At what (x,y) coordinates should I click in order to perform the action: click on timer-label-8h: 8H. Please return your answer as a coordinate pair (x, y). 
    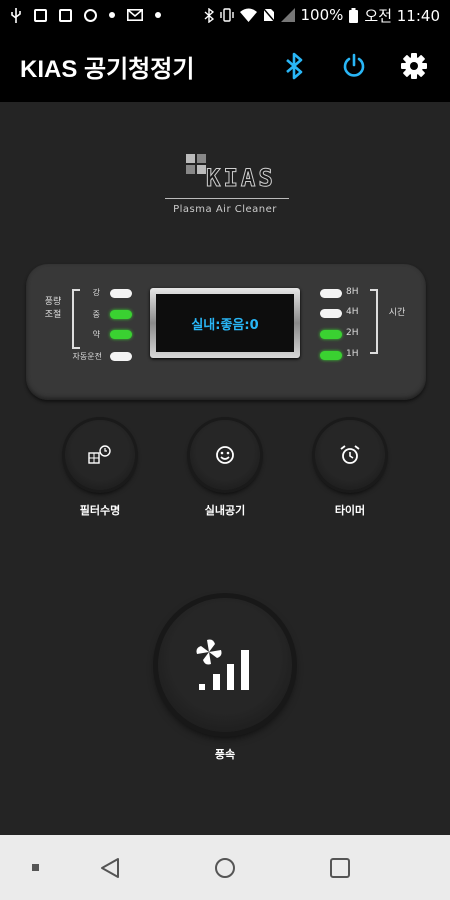
    Looking at the image, I should click on (352, 292).